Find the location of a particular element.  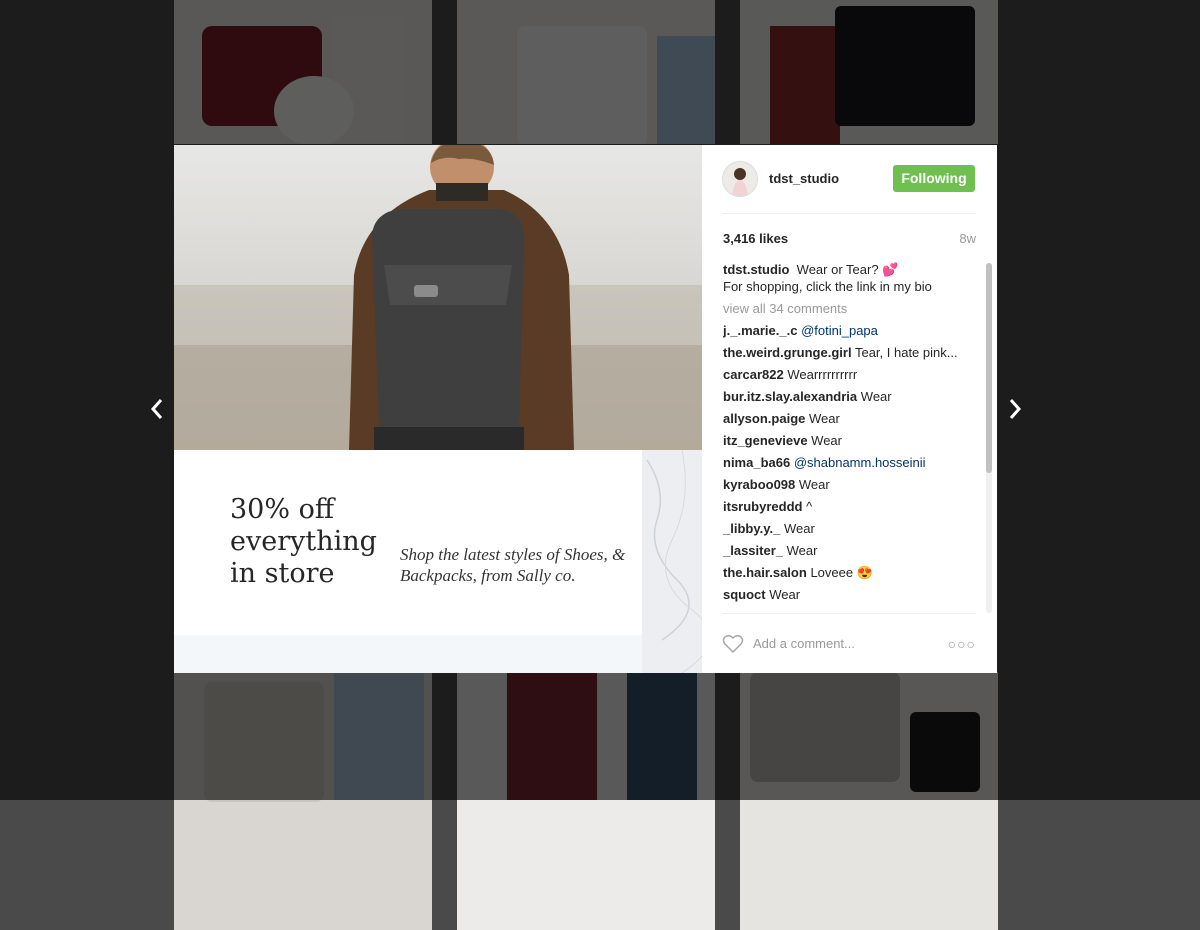

avatar is located at coordinates (740, 179).